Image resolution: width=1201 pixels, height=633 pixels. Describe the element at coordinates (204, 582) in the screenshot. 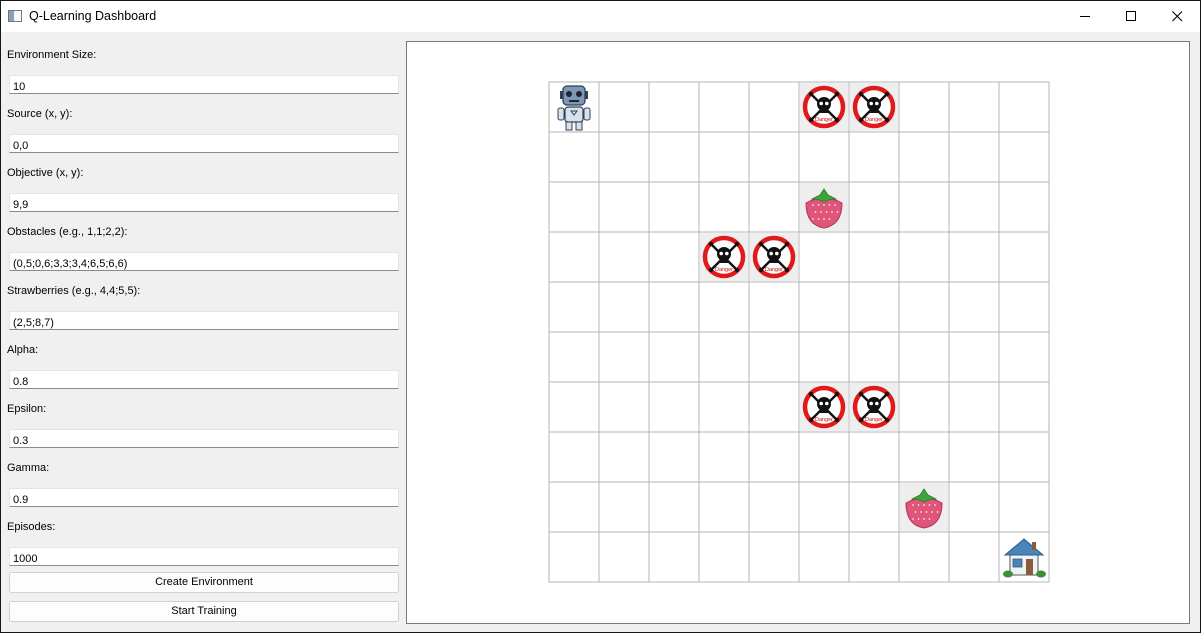

I see `create-environment-button: Create Environment` at that location.